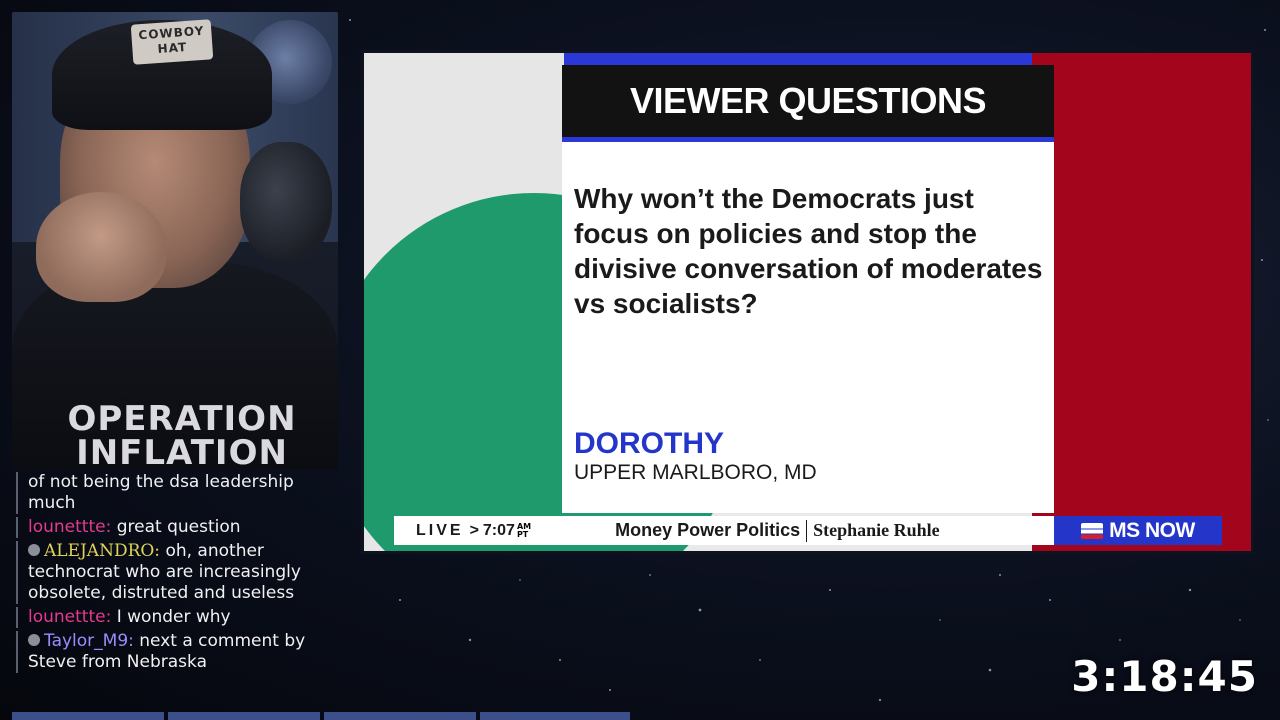  What do you see at coordinates (474, 530) in the screenshot?
I see `ticker-arrow: >` at bounding box center [474, 530].